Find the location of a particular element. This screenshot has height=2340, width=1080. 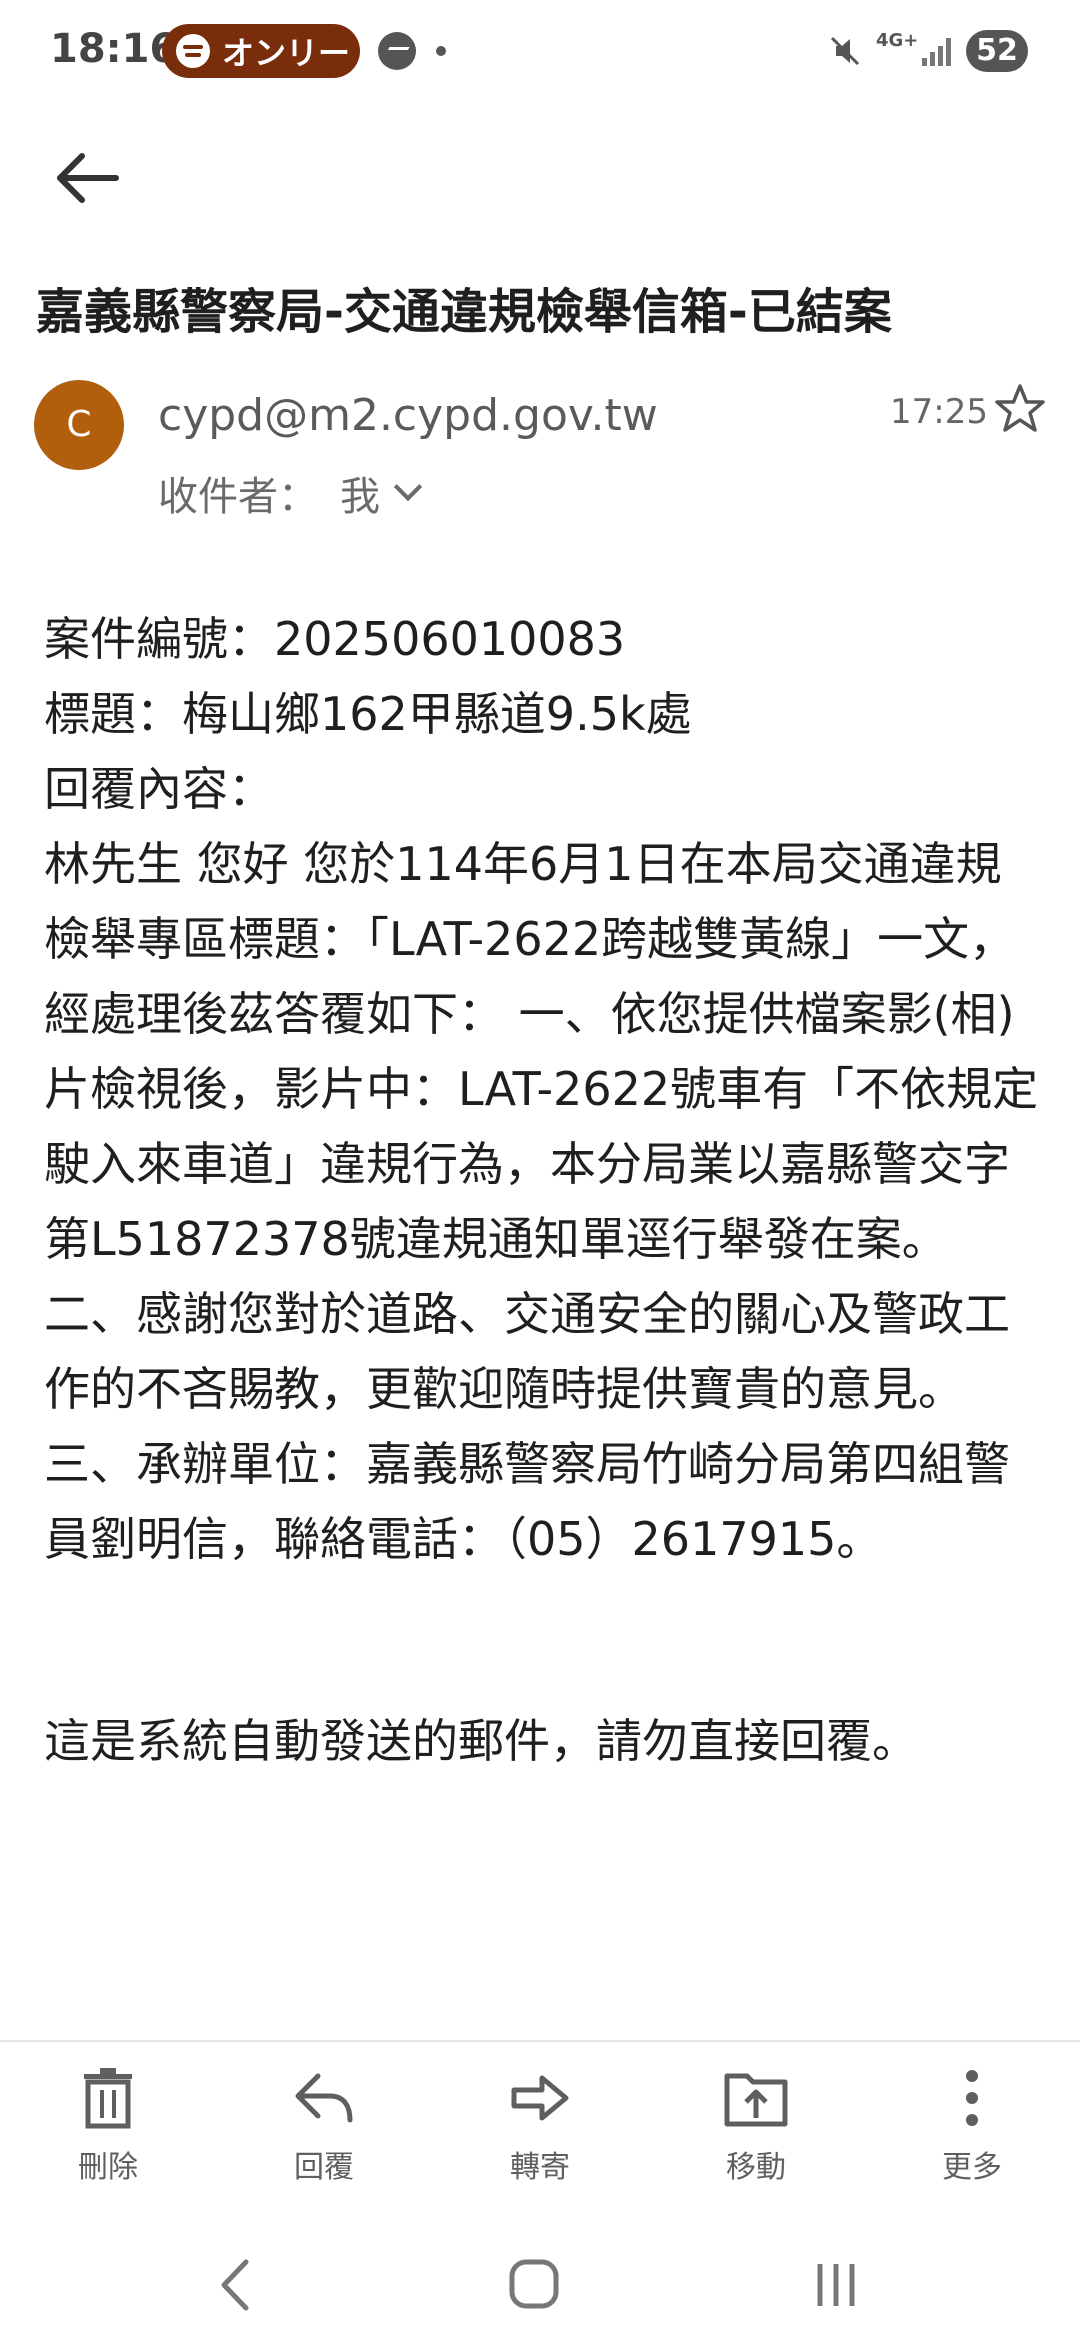

battery-indicator: 52 is located at coordinates (997, 51).